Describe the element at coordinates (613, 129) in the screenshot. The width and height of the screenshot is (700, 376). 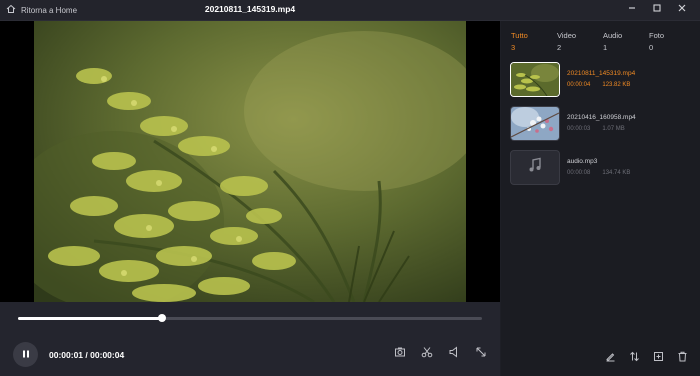
I see `file-size: 1.07 MB` at that location.